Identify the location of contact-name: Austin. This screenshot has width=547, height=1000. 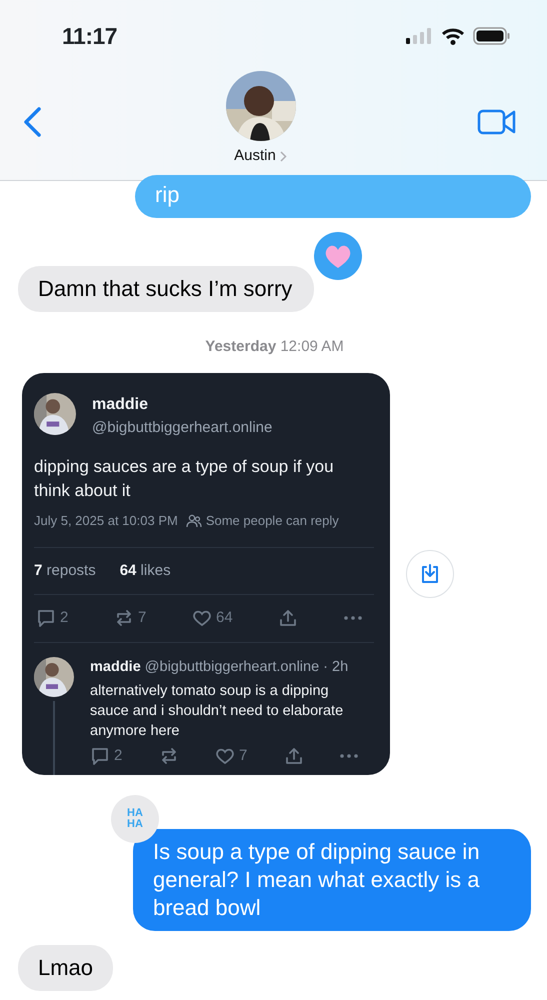
(260, 156).